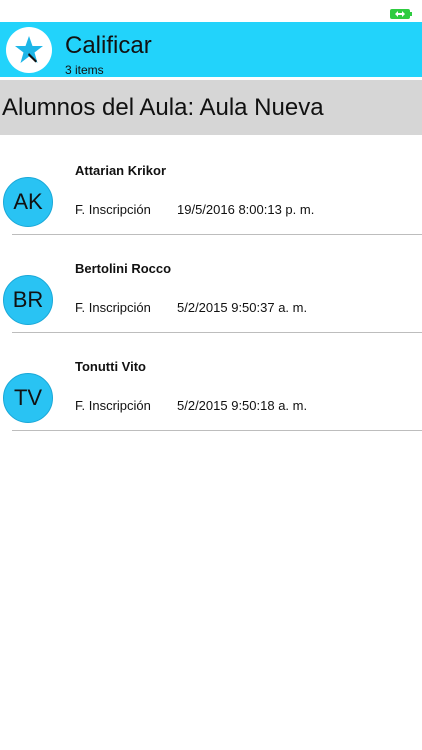 This screenshot has width=422, height=750. I want to click on section-header: Alumnos del Aula: Aula Nueva, so click(211, 107).